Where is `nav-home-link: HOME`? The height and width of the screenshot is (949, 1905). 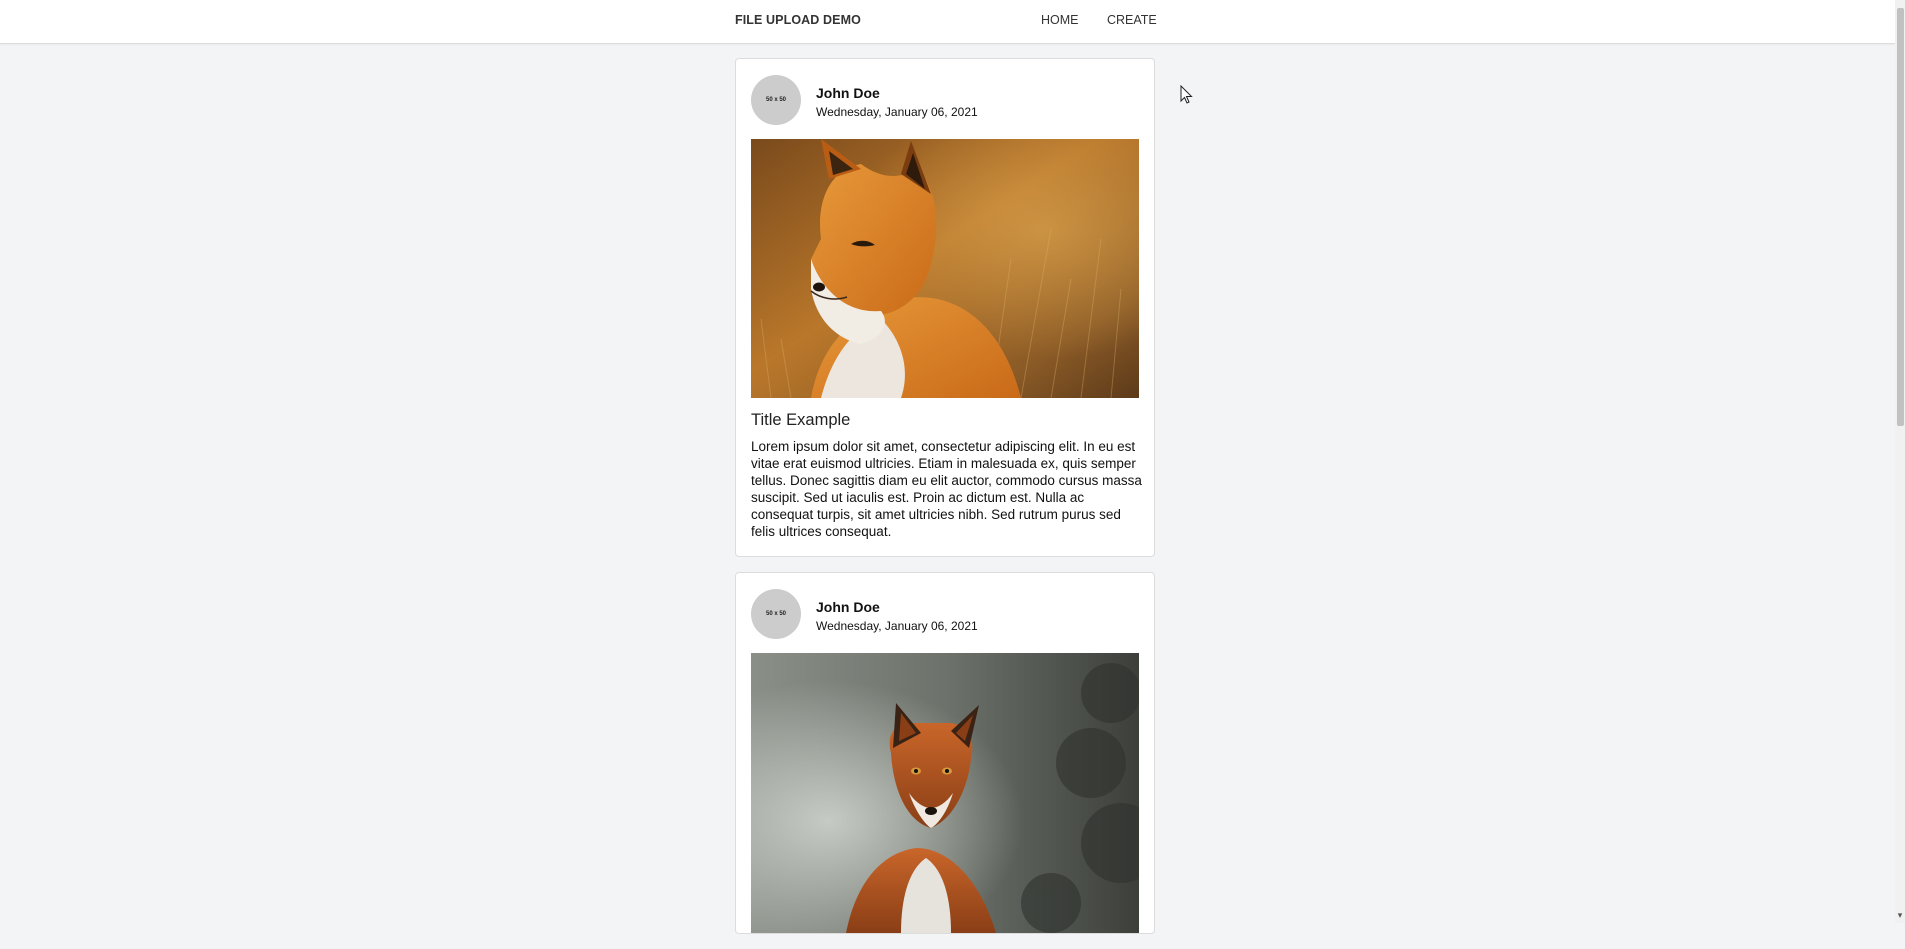 nav-home-link: HOME is located at coordinates (1060, 20).